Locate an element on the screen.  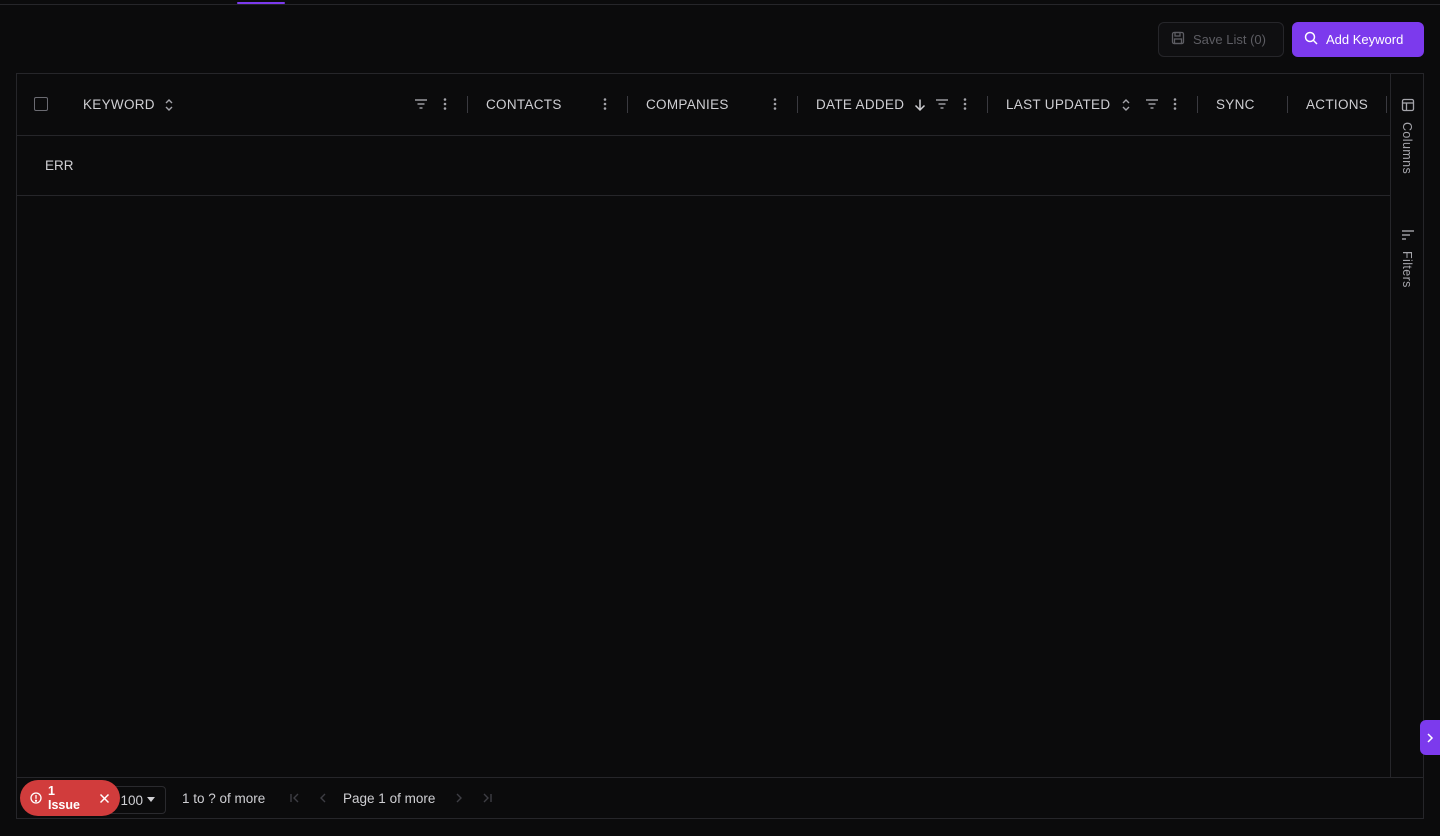
column-header-sync: SYNC is located at coordinates (1235, 104).